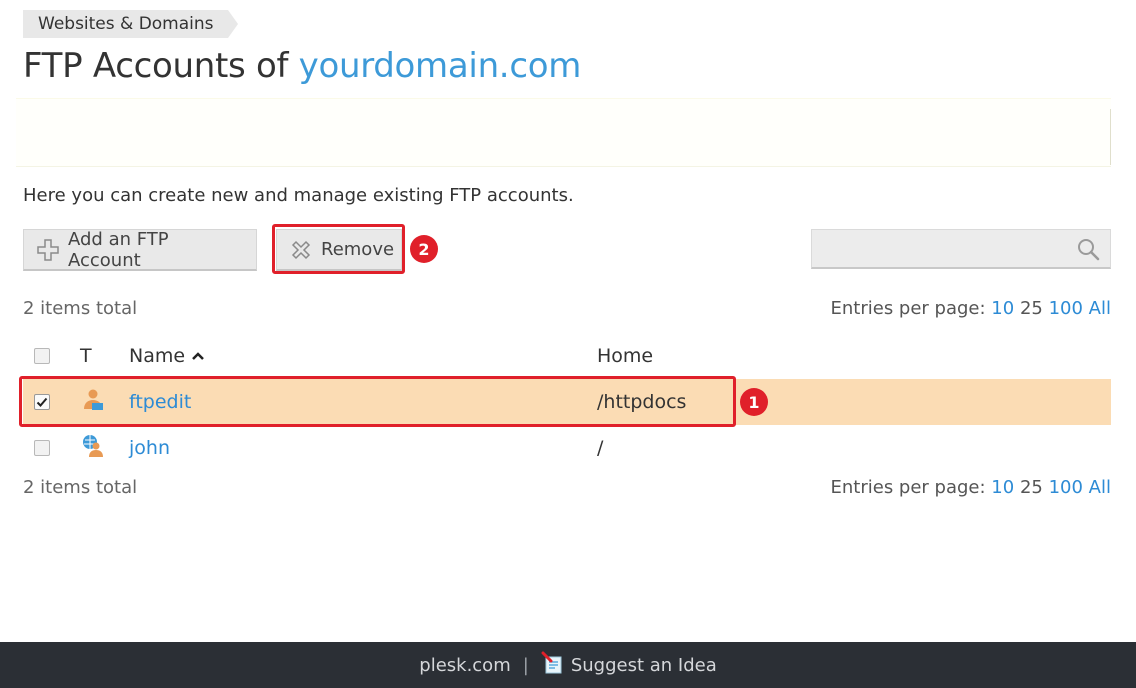 The image size is (1136, 688). What do you see at coordinates (161, 66) in the screenshot?
I see `page-title-prefix: FTP Accounts of` at bounding box center [161, 66].